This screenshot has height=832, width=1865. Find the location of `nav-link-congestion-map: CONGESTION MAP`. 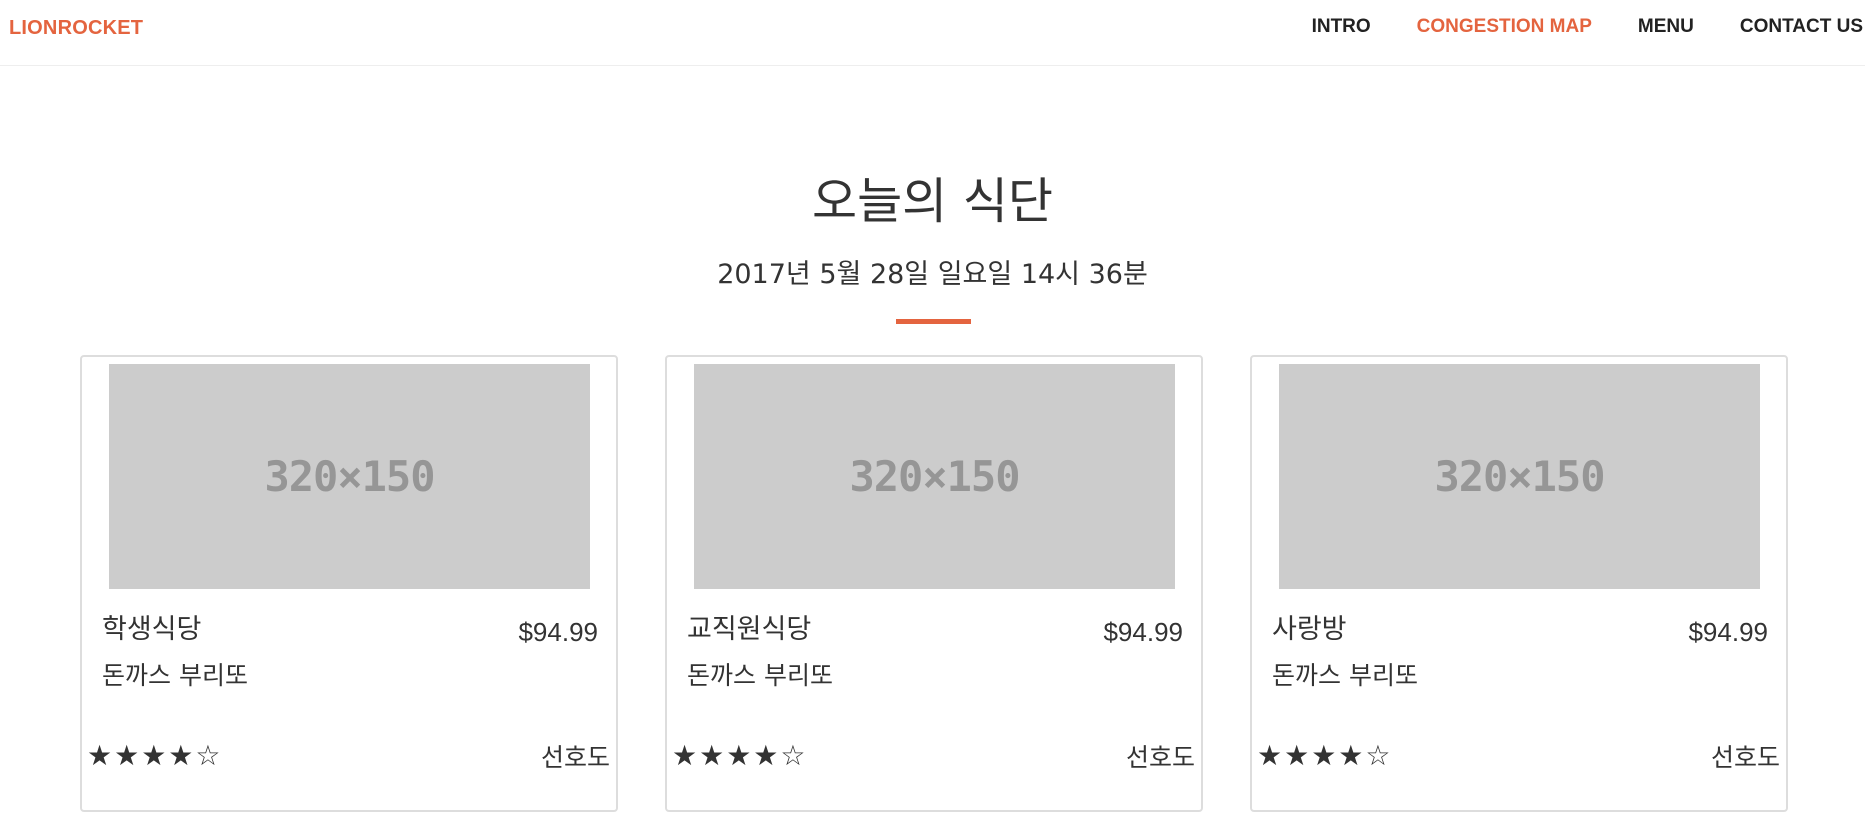

nav-link-congestion-map: CONGESTION MAP is located at coordinates (1504, 27).